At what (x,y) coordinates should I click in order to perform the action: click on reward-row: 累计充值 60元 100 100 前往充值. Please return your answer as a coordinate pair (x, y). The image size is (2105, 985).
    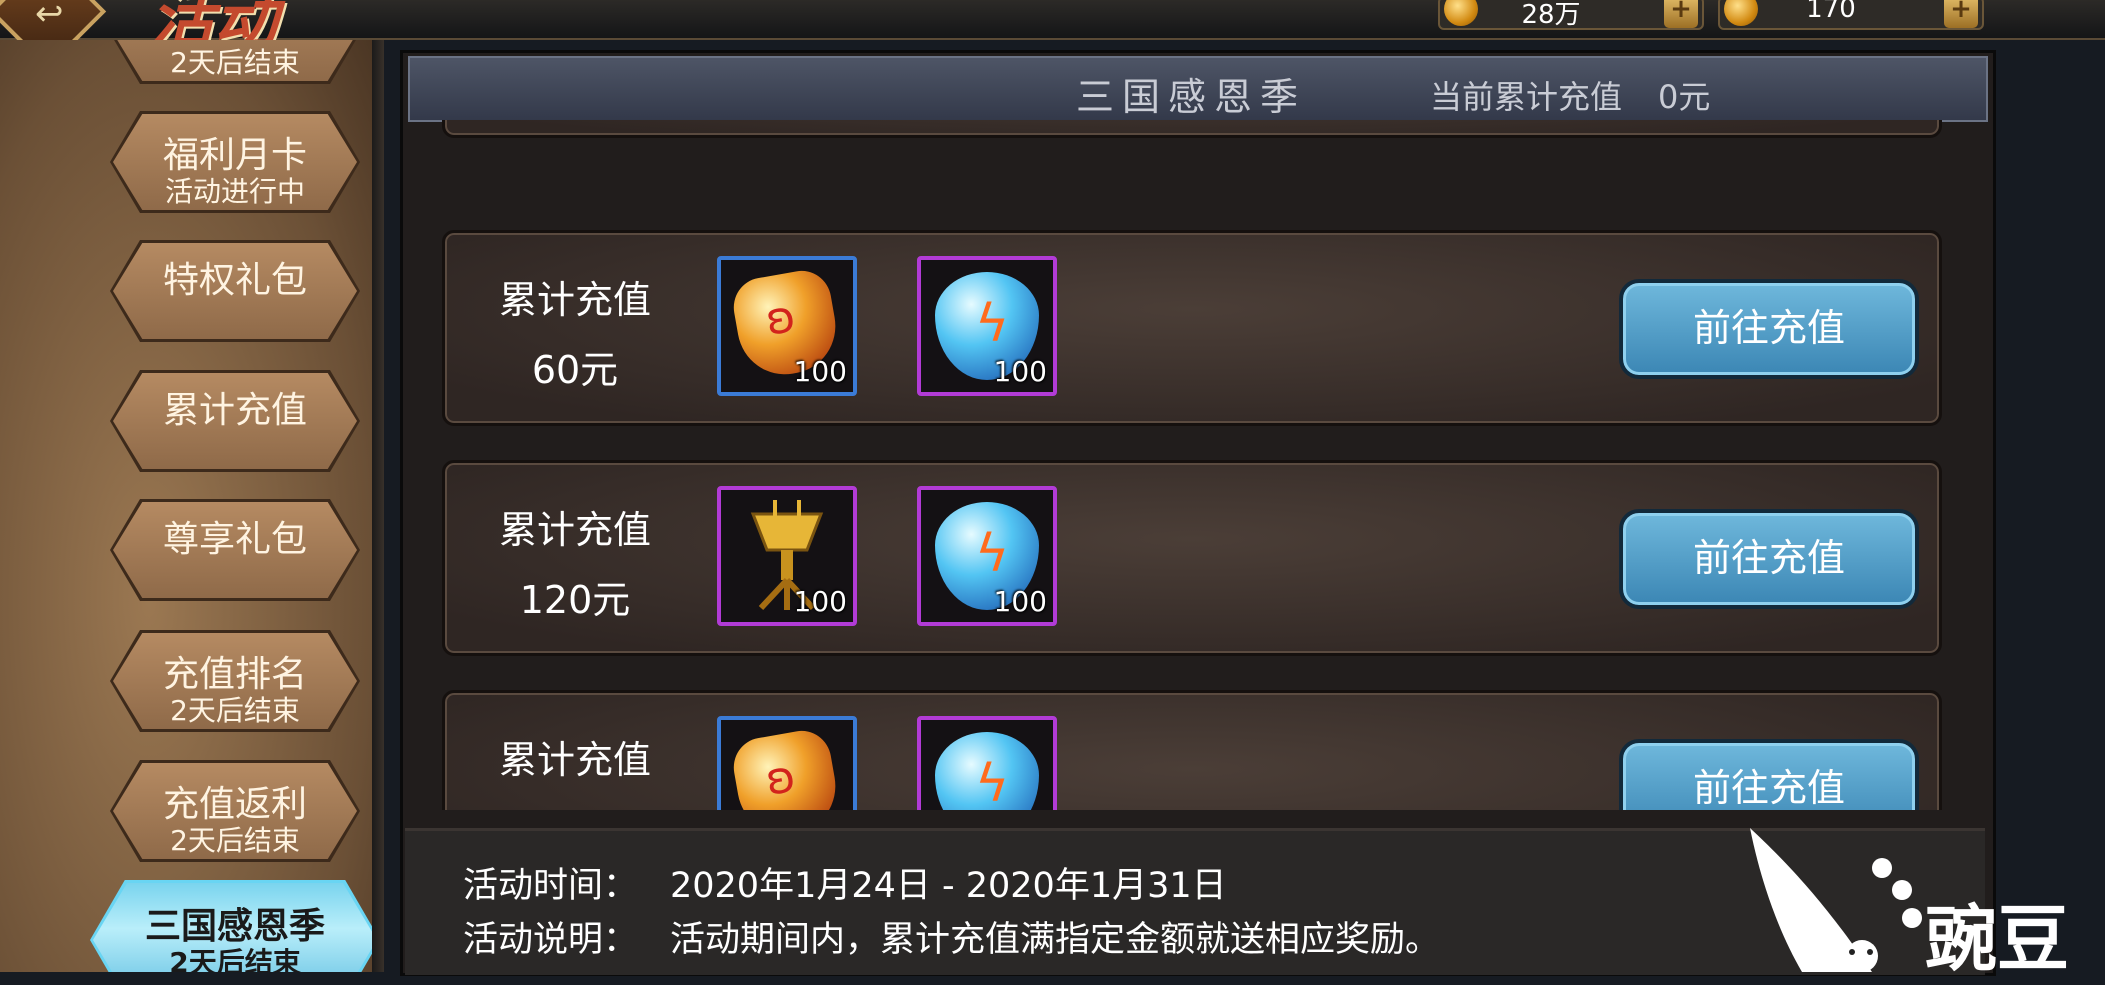
    Looking at the image, I should click on (1192, 328).